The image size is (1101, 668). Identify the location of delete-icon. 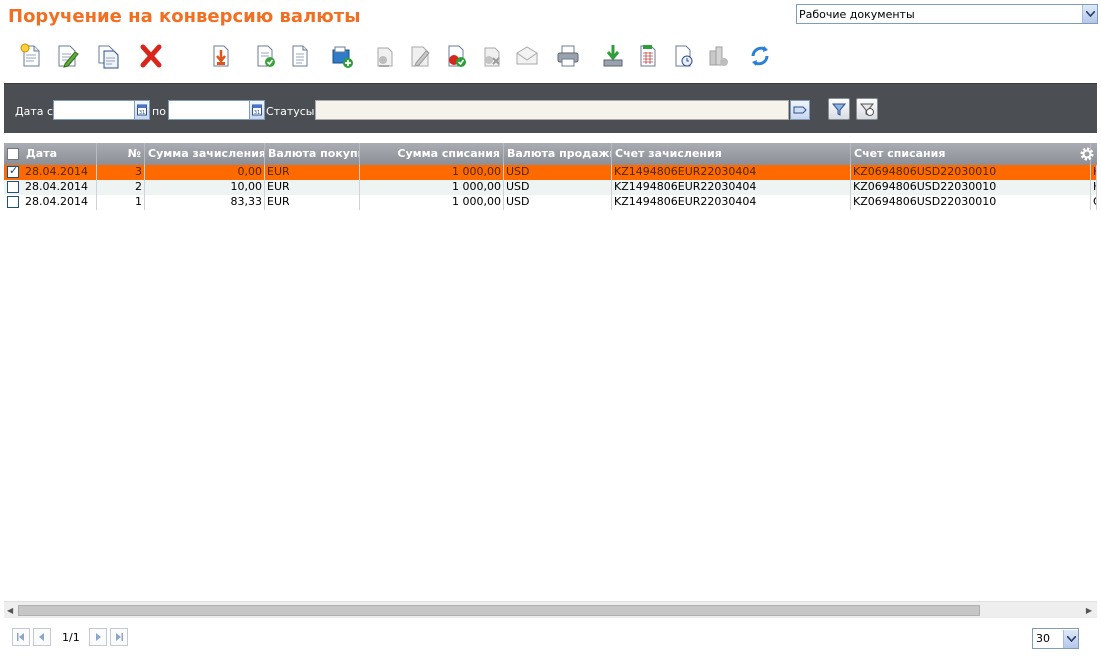
(151, 56).